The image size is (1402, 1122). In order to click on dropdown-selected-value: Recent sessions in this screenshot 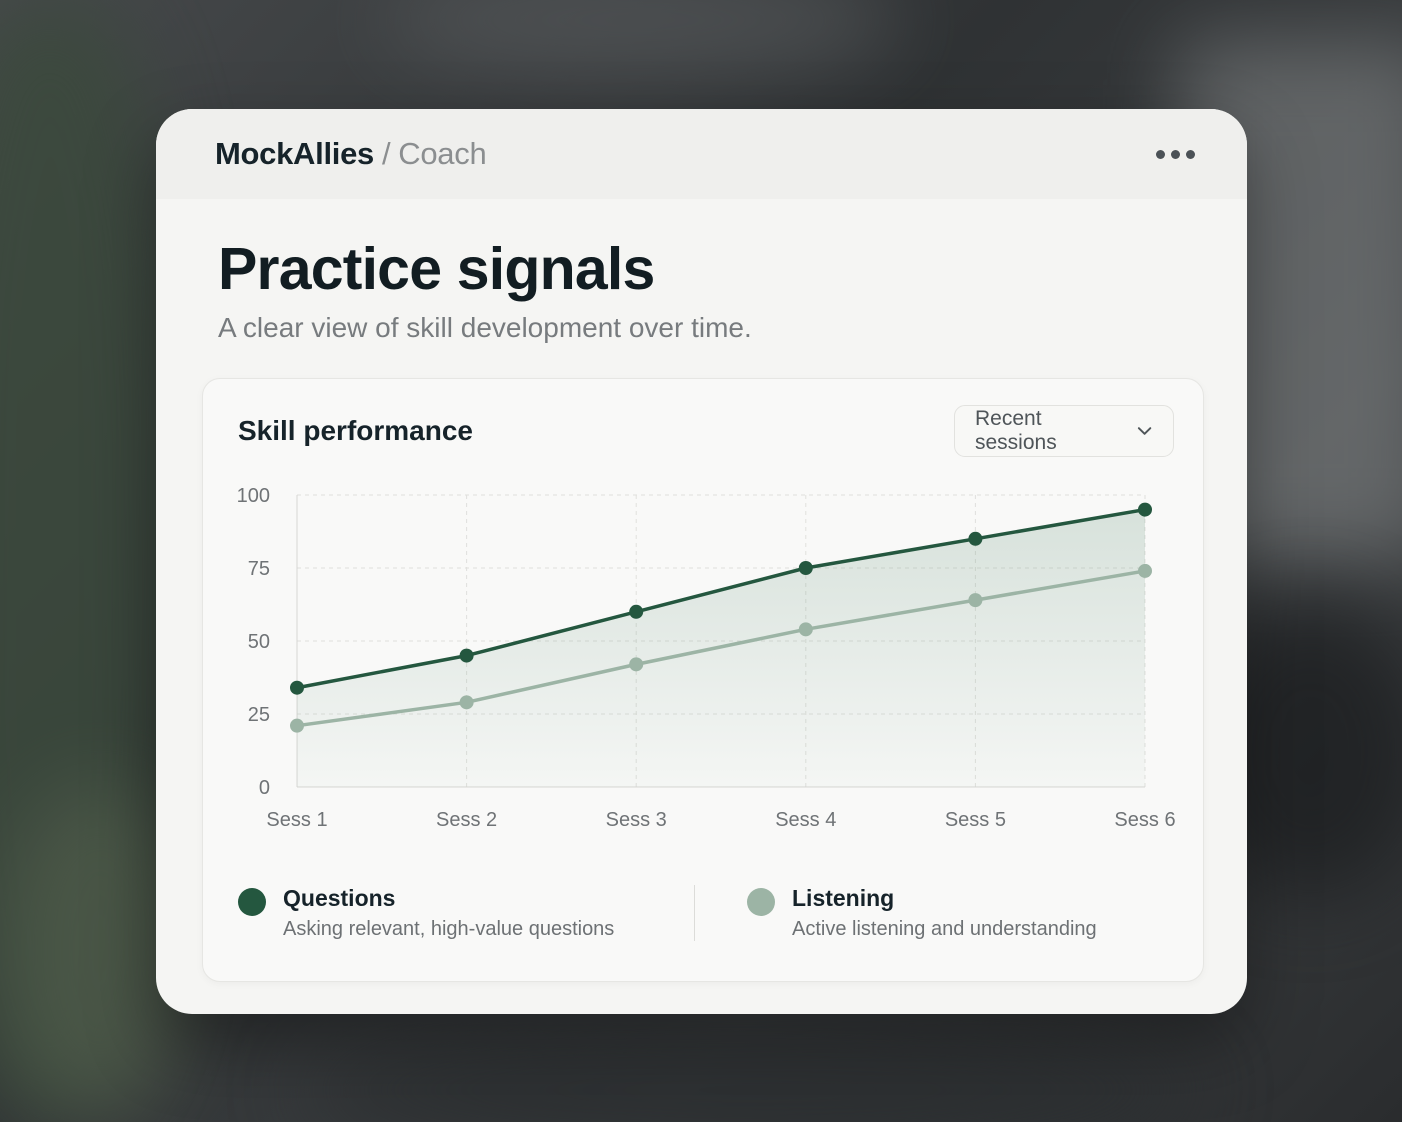, I will do `click(1016, 430)`.